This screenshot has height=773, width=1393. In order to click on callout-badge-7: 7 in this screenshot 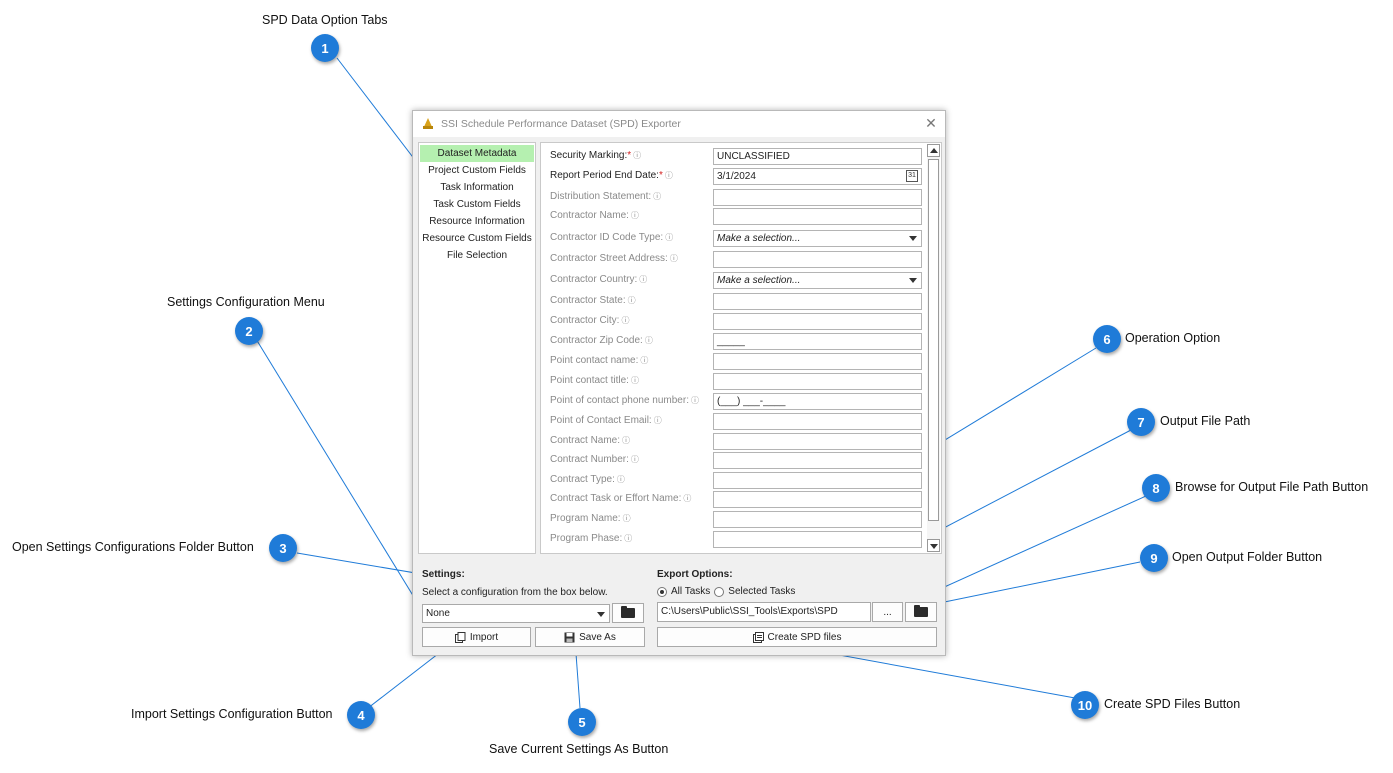, I will do `click(1141, 422)`.